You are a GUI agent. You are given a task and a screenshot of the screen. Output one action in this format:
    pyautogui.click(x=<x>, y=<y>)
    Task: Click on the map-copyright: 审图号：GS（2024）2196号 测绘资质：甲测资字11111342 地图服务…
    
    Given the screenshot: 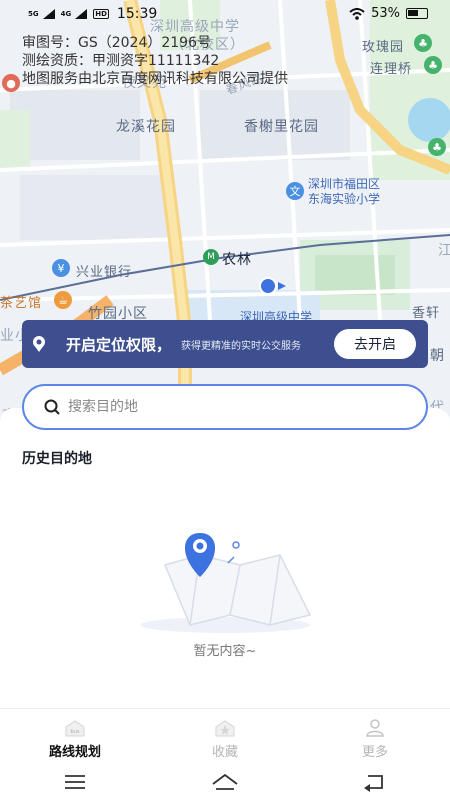 What is the action you would take?
    pyautogui.click(x=155, y=61)
    